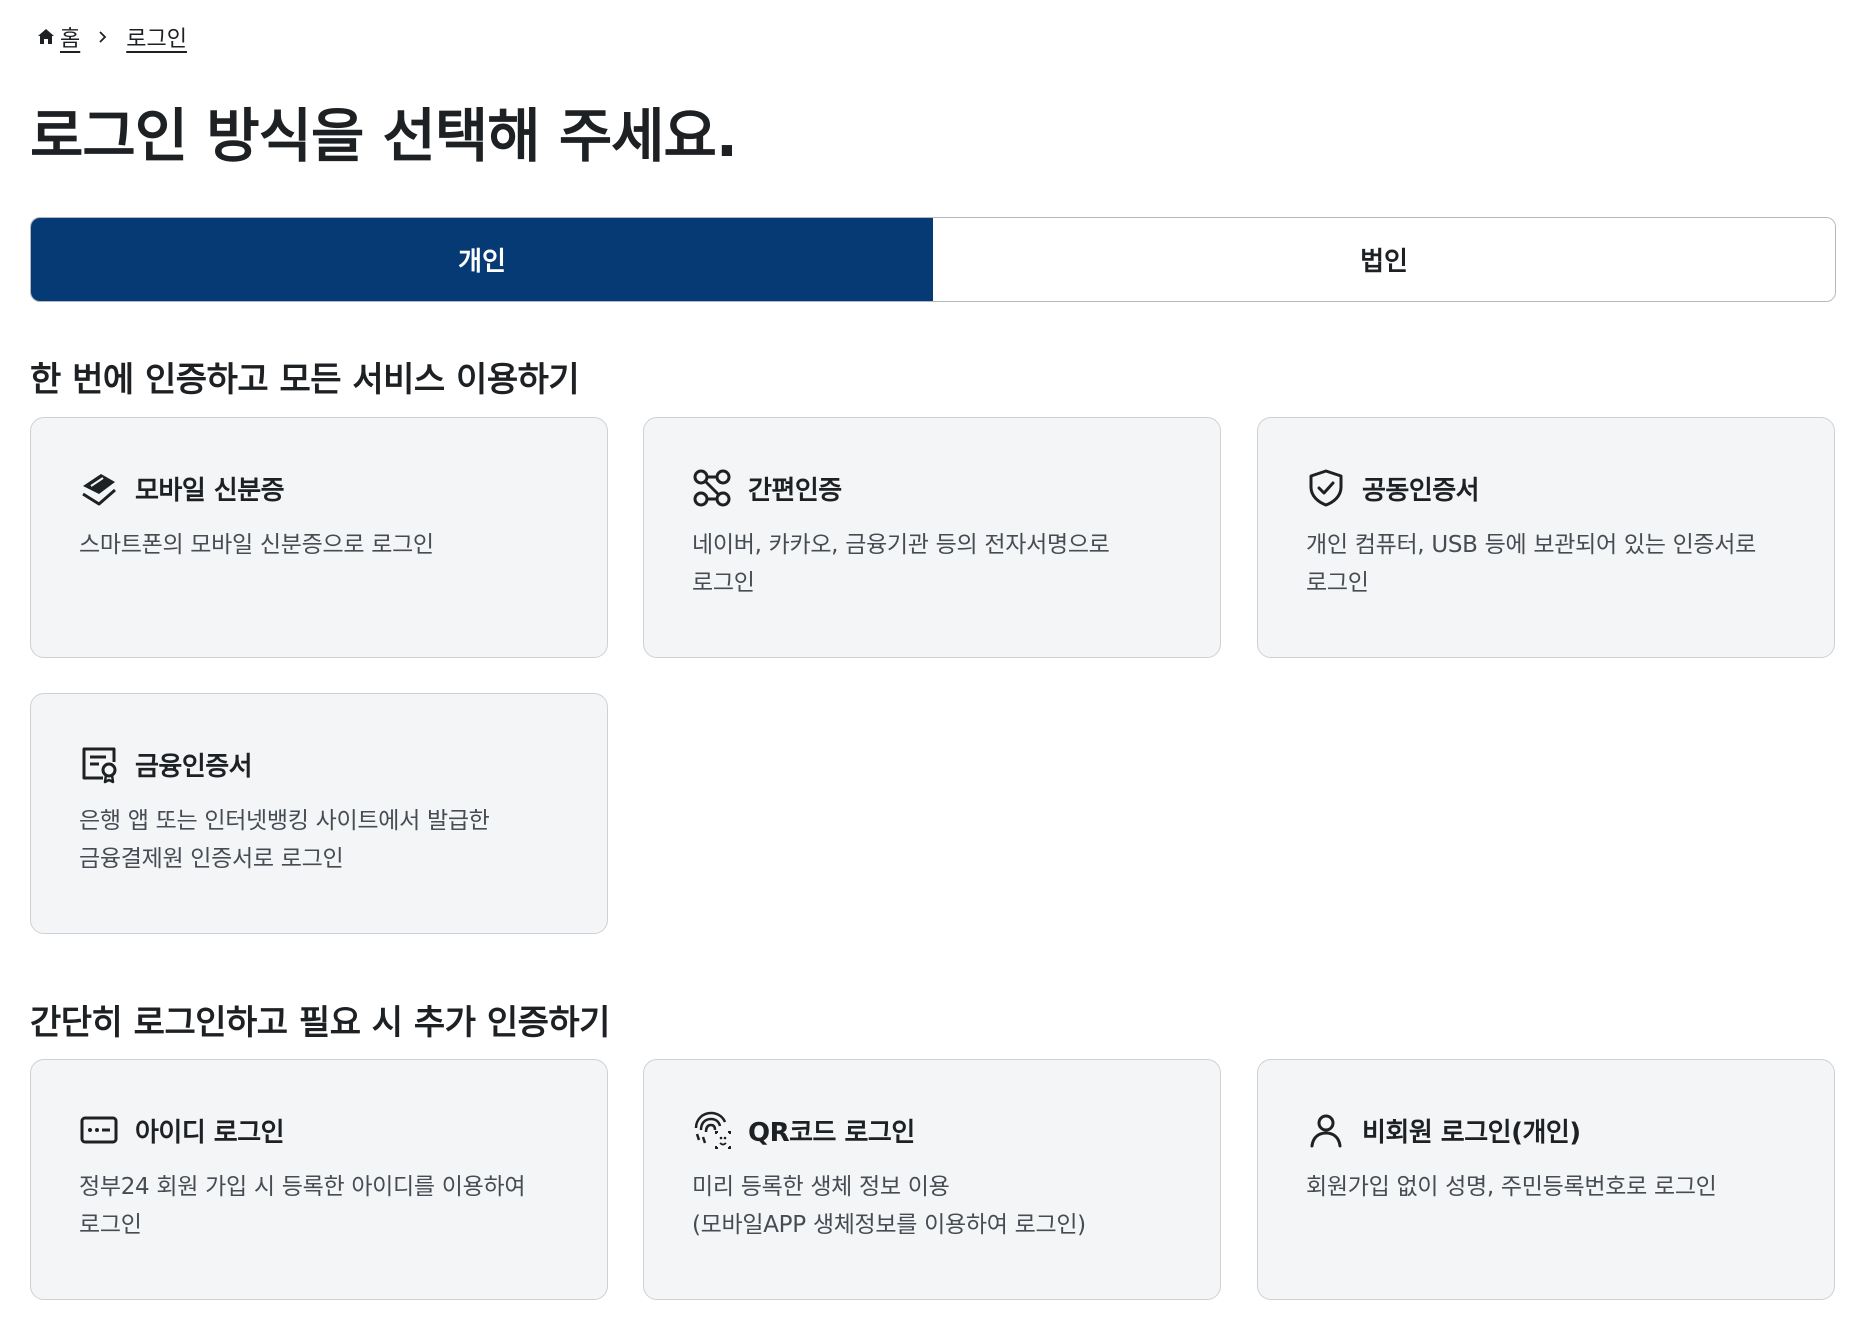 The width and height of the screenshot is (1863, 1337). I want to click on shield-check-icon, so click(1326, 488).